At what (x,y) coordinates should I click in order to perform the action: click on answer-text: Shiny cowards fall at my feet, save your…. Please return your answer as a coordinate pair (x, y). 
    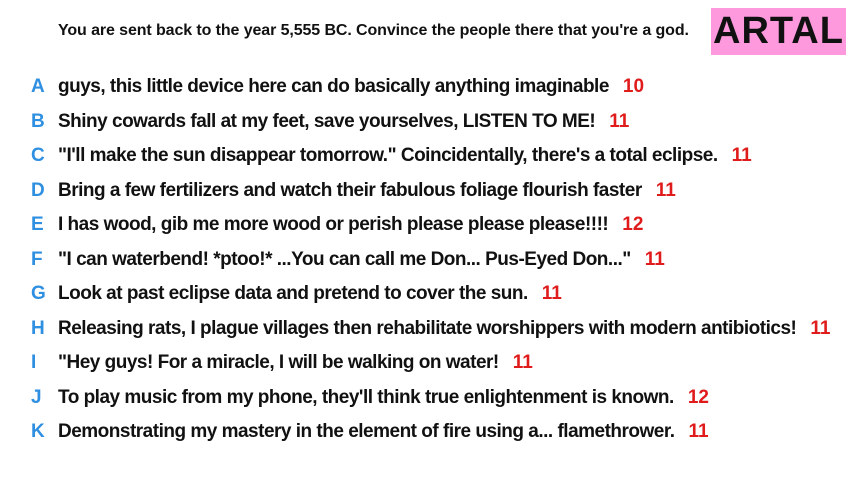
    Looking at the image, I should click on (327, 121).